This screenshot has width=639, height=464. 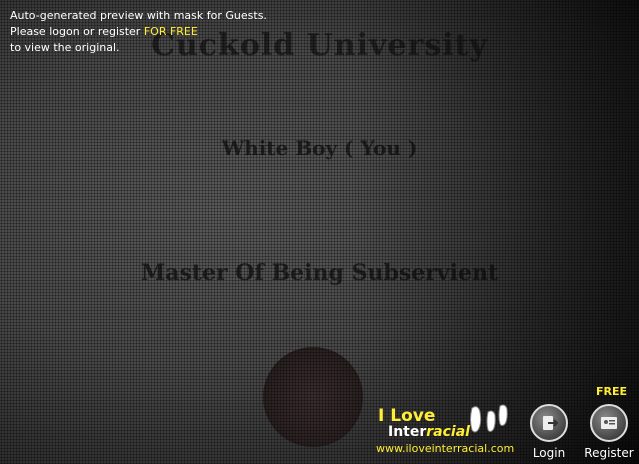 I want to click on notice-line-2: Please logon or register FOR FREE, so click(x=138, y=32).